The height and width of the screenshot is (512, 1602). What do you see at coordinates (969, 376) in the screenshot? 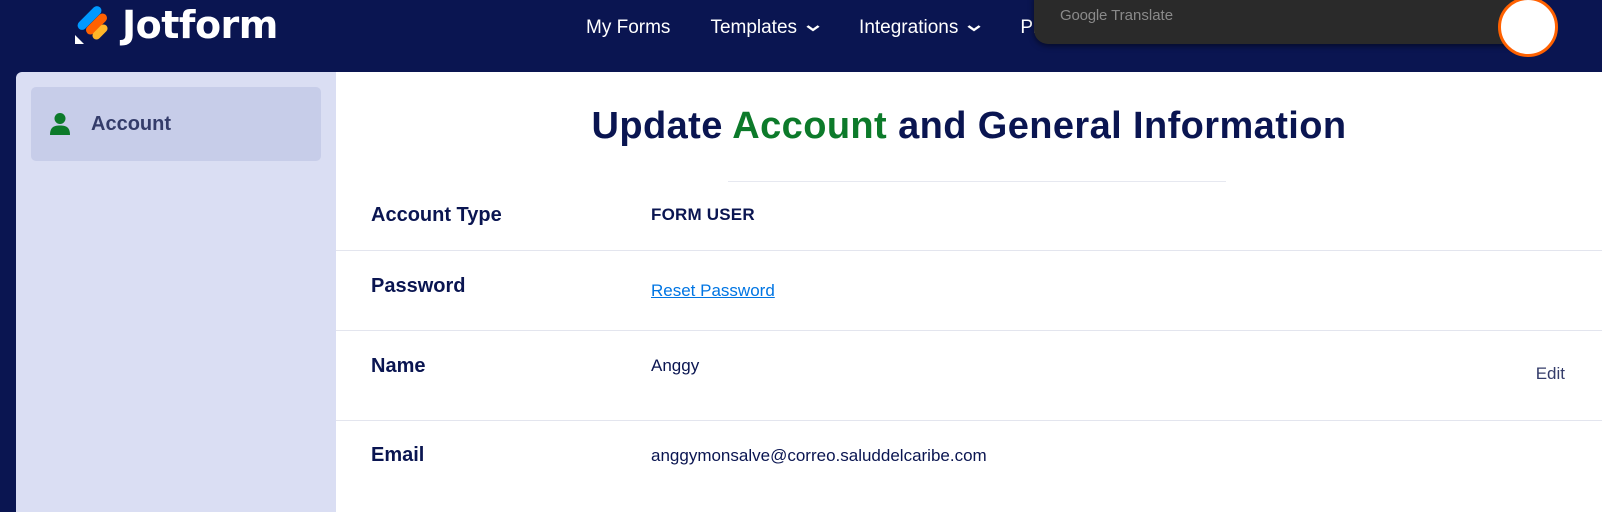
I see `row-name: Name Anggy Edit` at bounding box center [969, 376].